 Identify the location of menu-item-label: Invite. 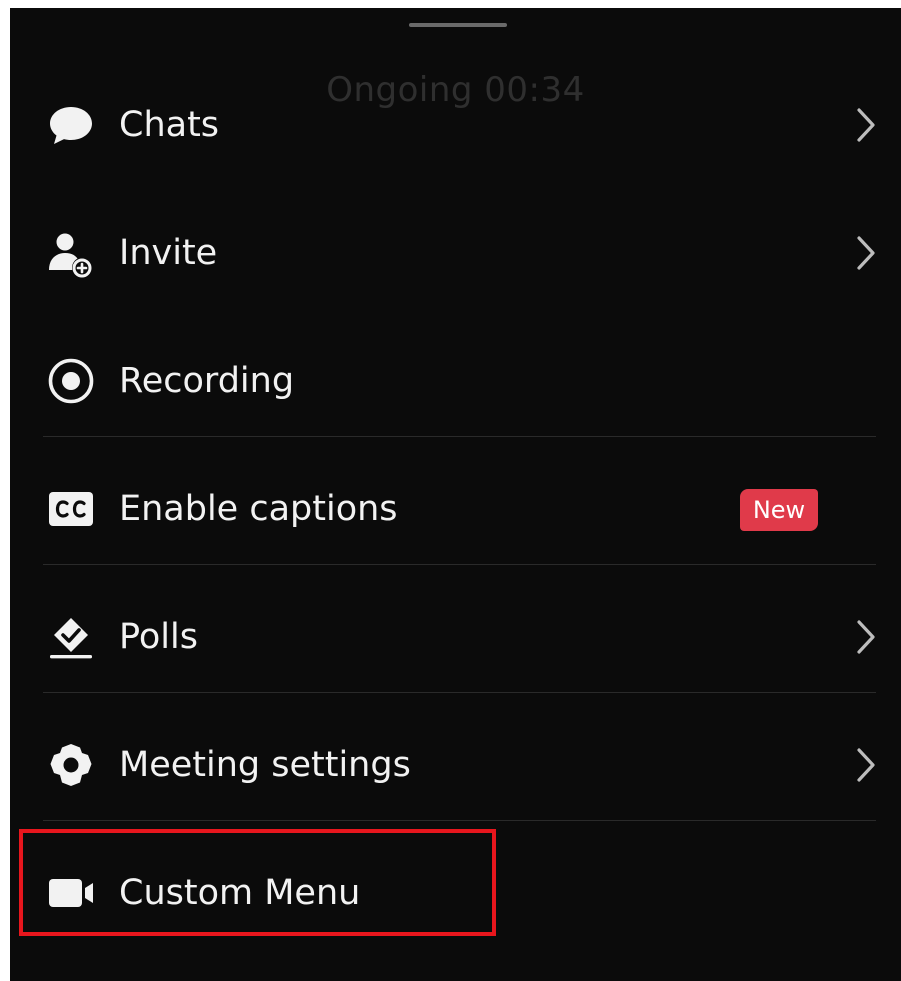
(168, 253).